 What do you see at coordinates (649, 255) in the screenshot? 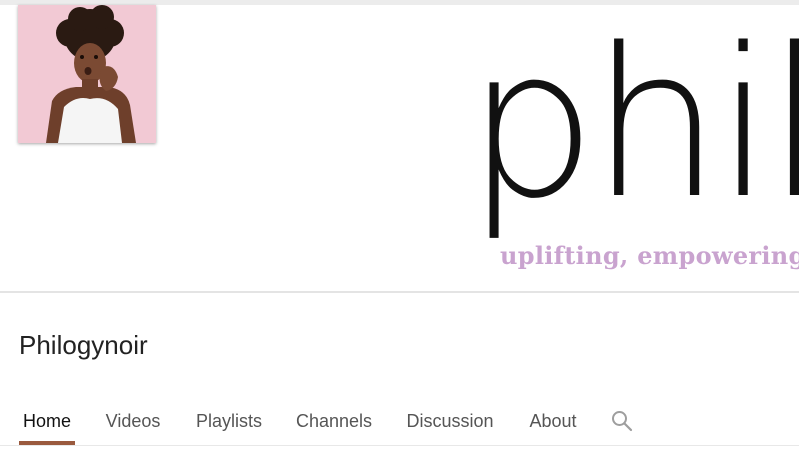
I see `banner-tagline: uplifting, empowering, +` at bounding box center [649, 255].